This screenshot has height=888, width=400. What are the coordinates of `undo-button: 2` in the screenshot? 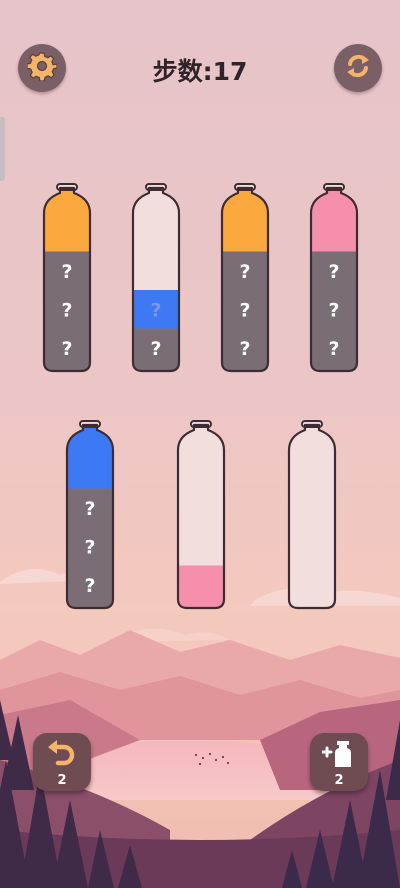 It's located at (62, 762).